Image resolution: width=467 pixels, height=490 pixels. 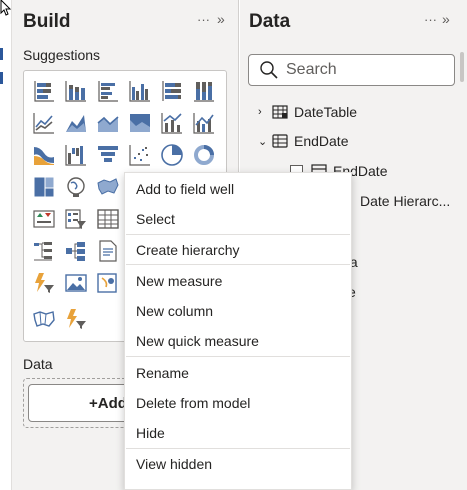 I want to click on search-placeholder: Search, so click(x=311, y=69).